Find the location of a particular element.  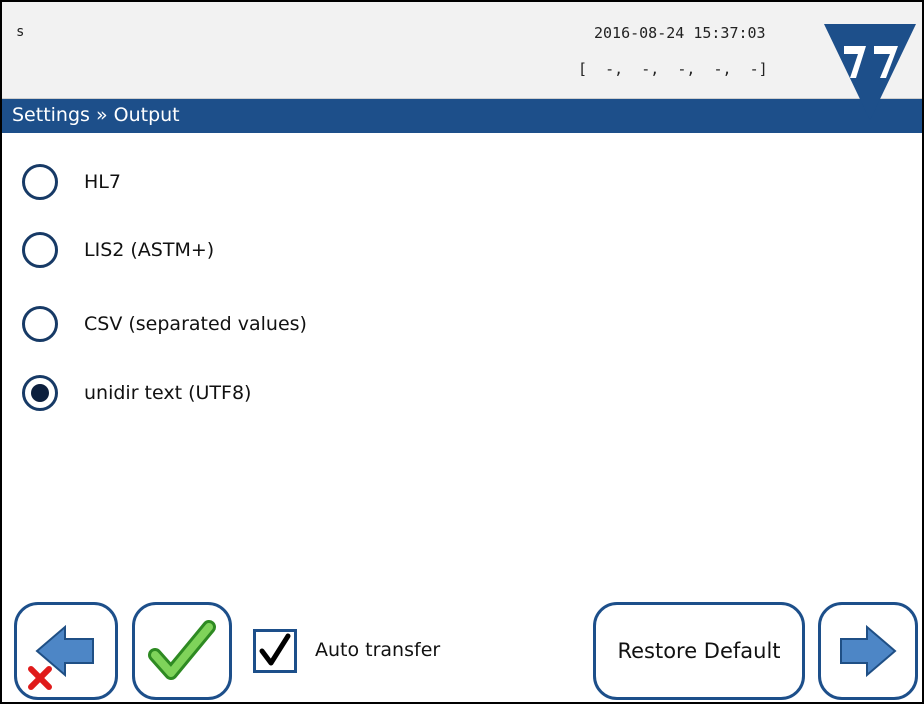

arrow-right-icon is located at coordinates (868, 651).